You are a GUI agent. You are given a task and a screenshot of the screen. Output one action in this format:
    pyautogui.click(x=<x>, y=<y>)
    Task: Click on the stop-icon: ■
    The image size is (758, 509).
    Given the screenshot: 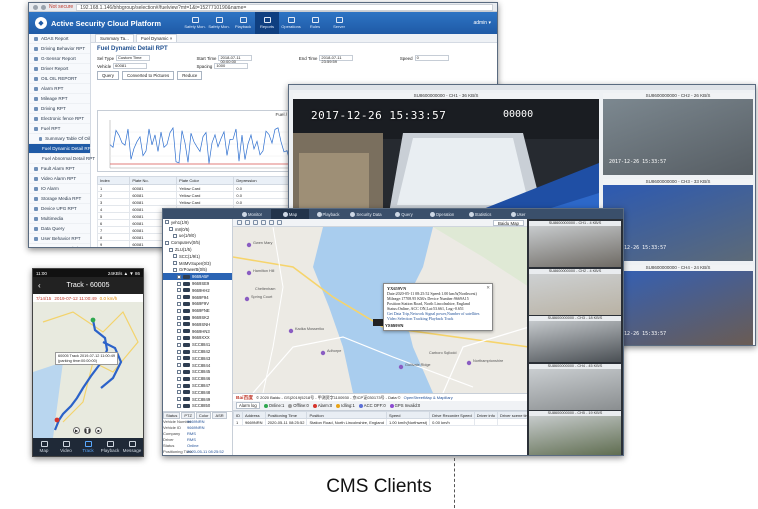 What is the action you would take?
    pyautogui.click(x=98, y=430)
    